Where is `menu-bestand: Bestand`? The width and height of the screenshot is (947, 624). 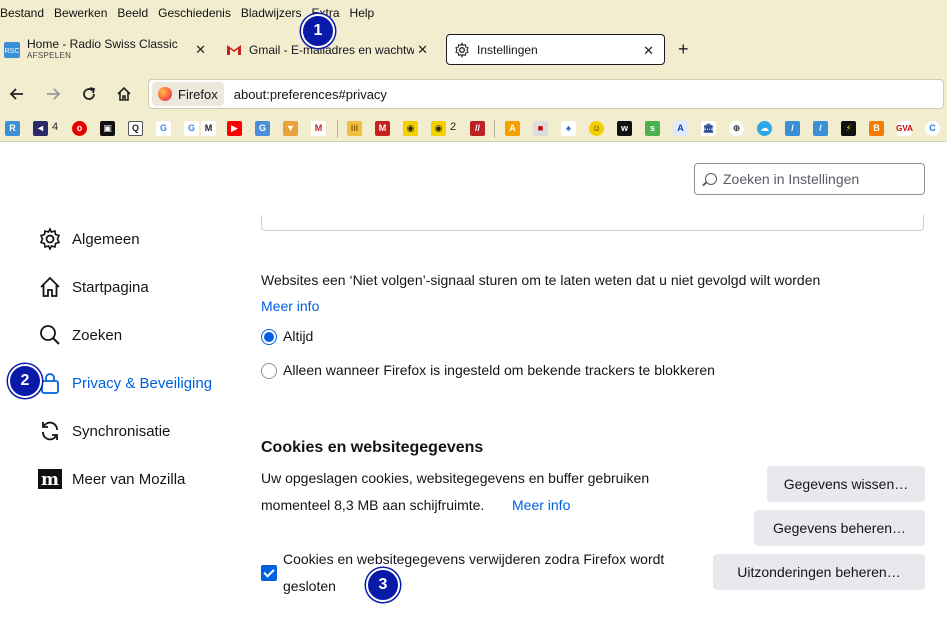
menu-bestand: Bestand is located at coordinates (24, 13).